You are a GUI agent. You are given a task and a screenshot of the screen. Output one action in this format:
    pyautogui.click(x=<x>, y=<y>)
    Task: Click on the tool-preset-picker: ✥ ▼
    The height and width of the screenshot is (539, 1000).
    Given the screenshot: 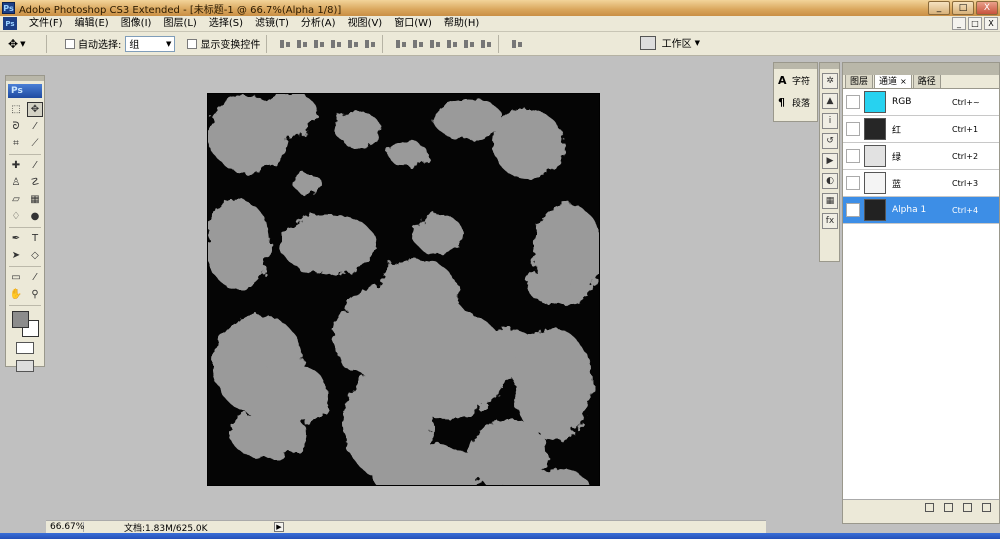 What is the action you would take?
    pyautogui.click(x=24, y=44)
    